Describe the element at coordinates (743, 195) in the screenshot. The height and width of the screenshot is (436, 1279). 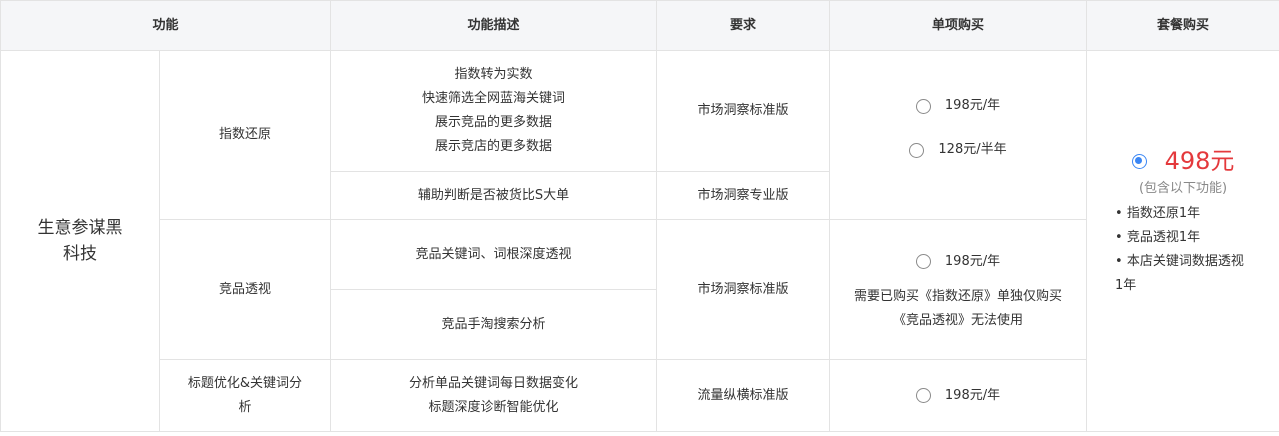
I see `requirement-index-restore-sub: 市场洞察专业版` at that location.